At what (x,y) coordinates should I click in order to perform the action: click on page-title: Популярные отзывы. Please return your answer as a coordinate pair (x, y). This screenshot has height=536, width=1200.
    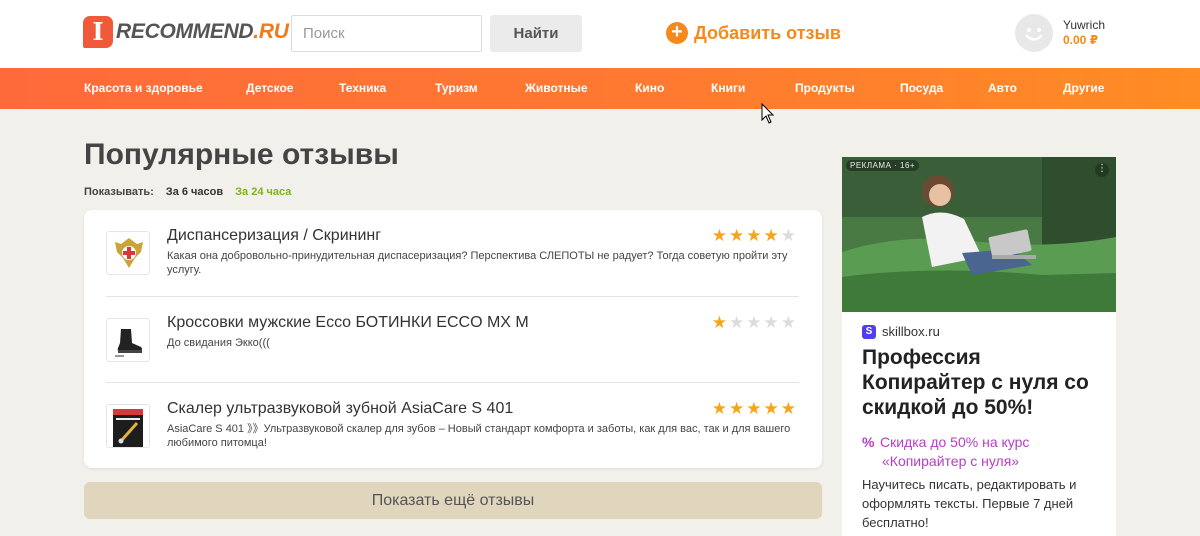
    Looking at the image, I should click on (241, 154).